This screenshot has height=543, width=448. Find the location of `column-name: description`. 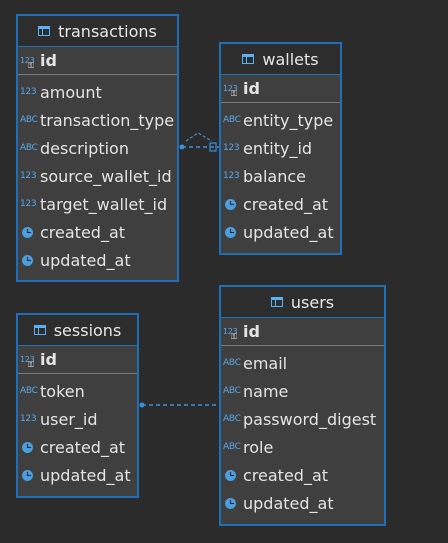

column-name: description is located at coordinates (84, 148).